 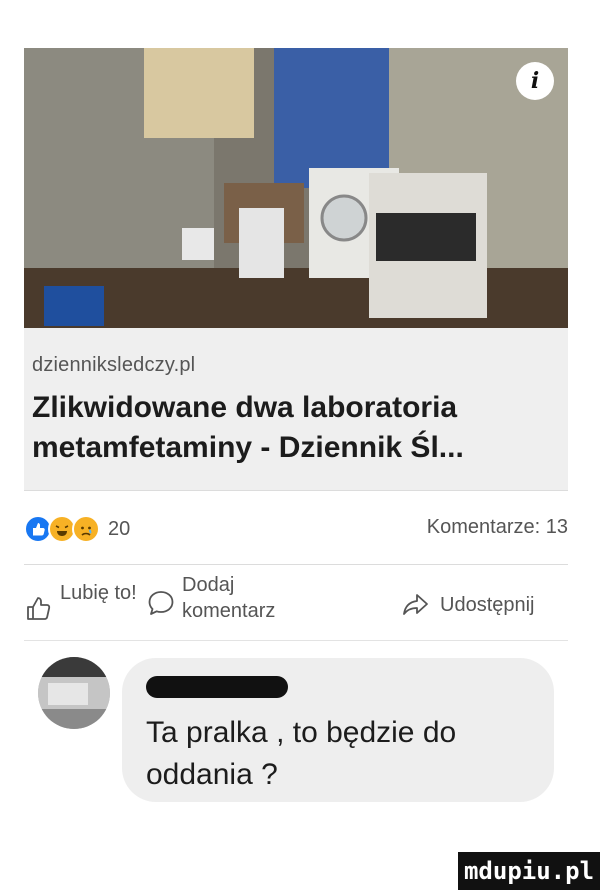 What do you see at coordinates (86, 529) in the screenshot?
I see `sad-reaction-icon` at bounding box center [86, 529].